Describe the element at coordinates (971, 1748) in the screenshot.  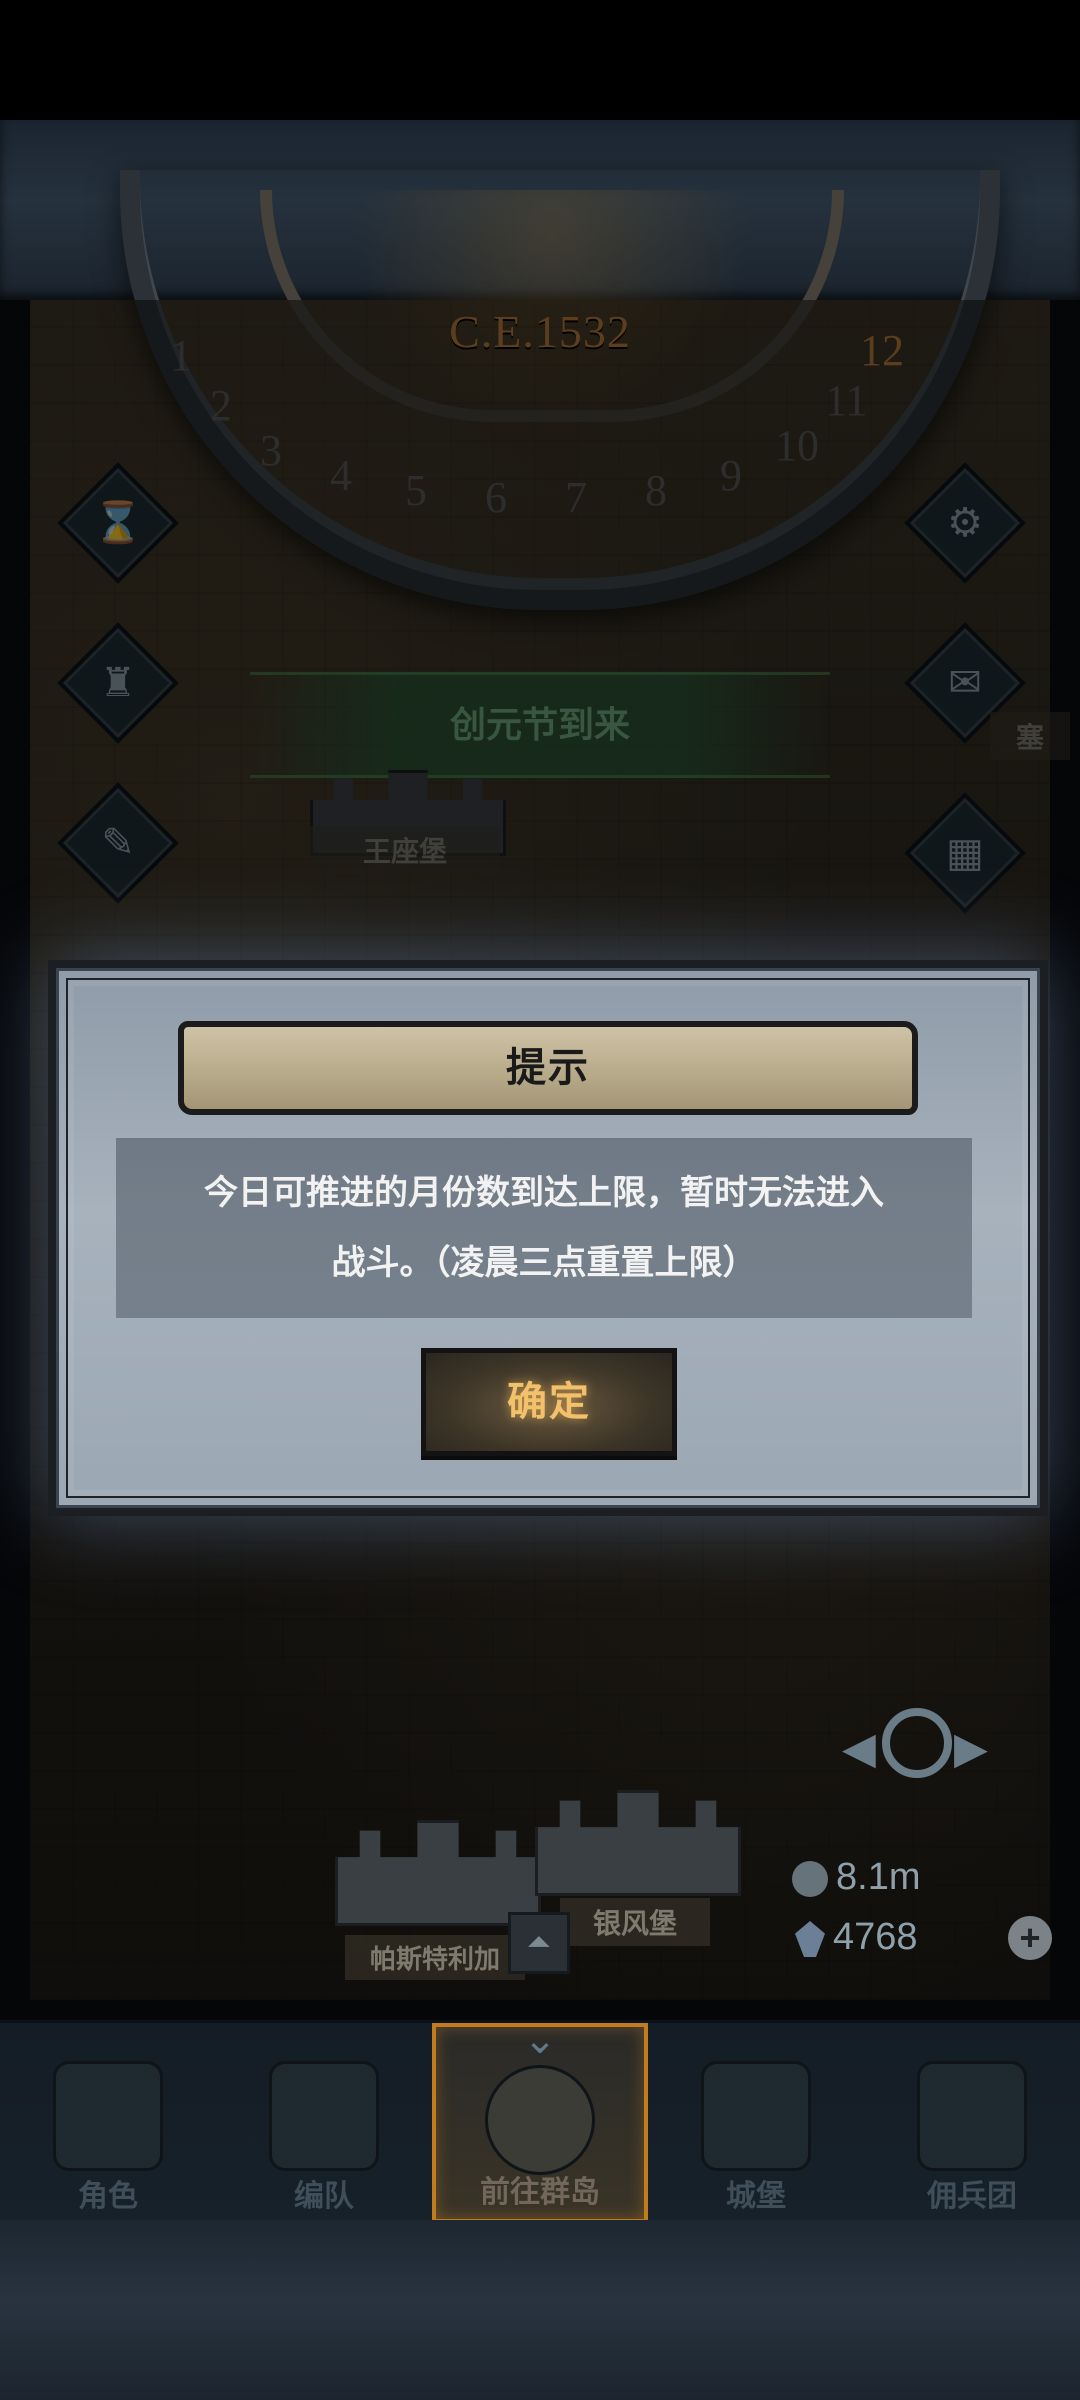
I see `arrow-right-icon: ▶` at that location.